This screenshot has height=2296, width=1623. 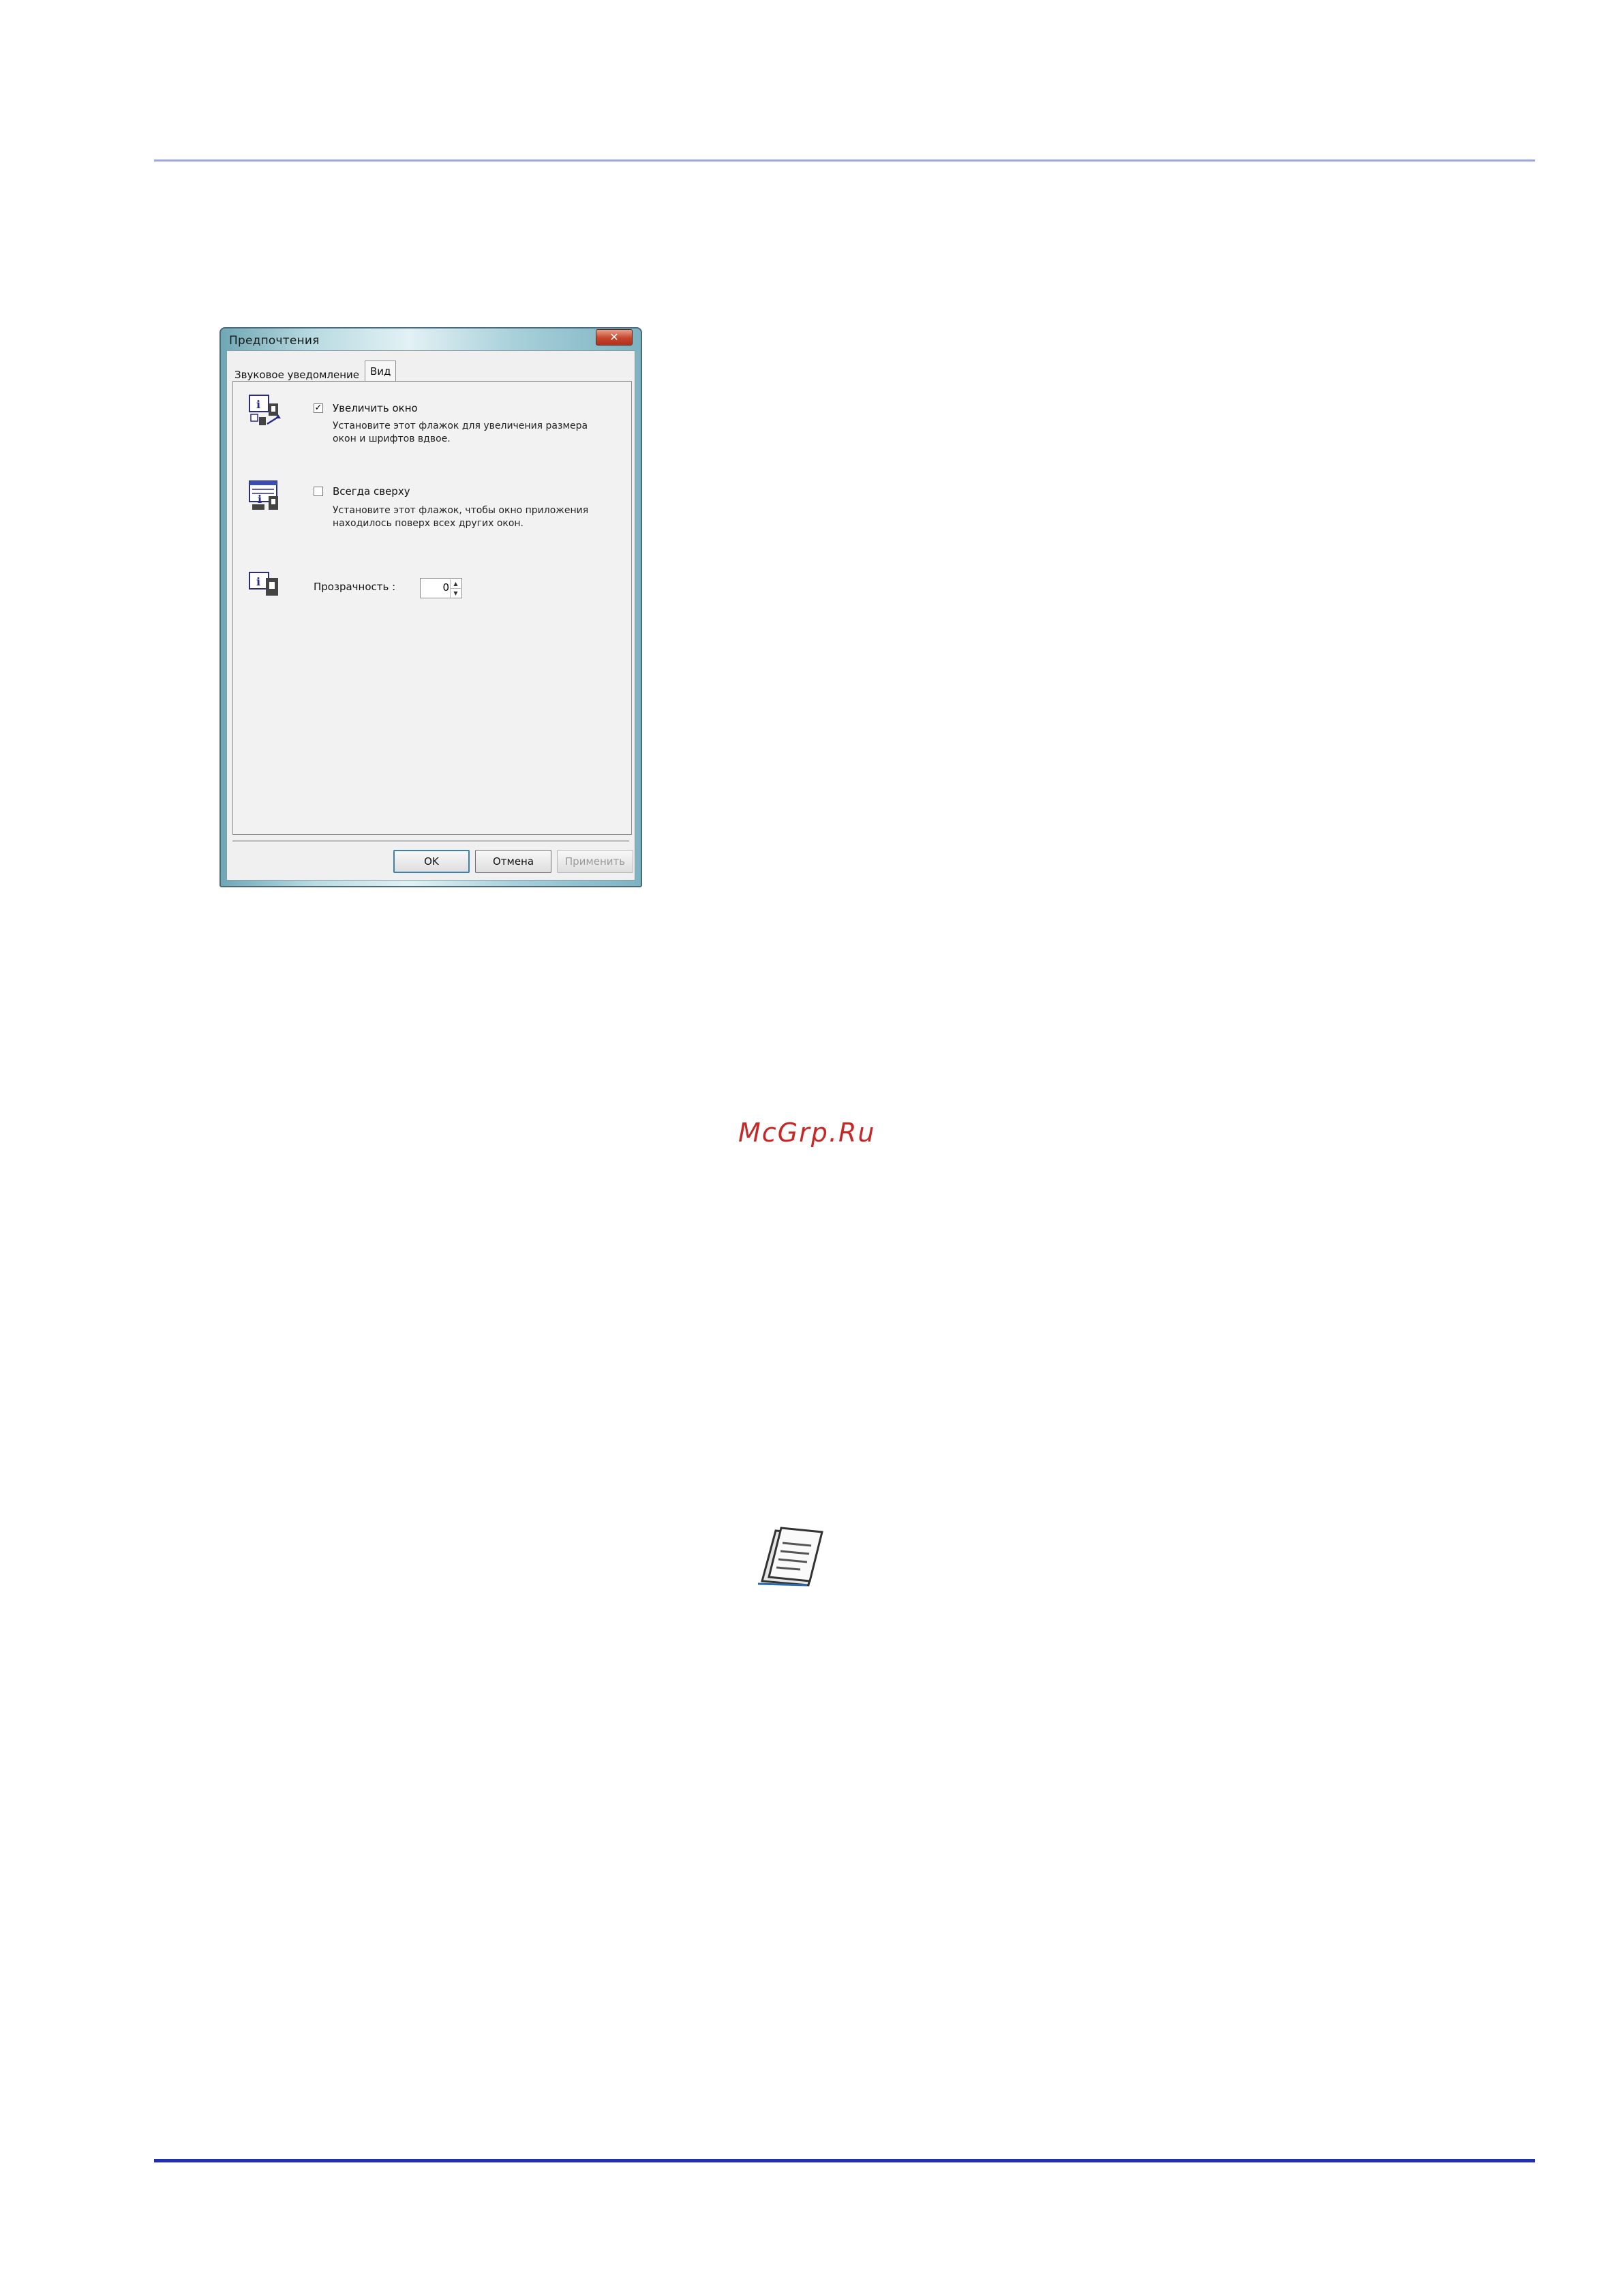 What do you see at coordinates (371, 492) in the screenshot?
I see `always-on-top-label: Всегда сверху` at bounding box center [371, 492].